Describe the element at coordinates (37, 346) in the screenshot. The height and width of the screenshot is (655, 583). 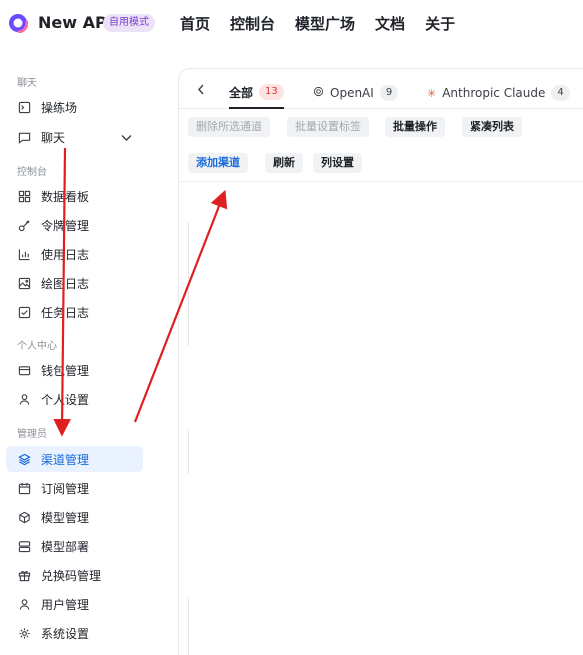
I see `section-label-personal: 个人中心` at that location.